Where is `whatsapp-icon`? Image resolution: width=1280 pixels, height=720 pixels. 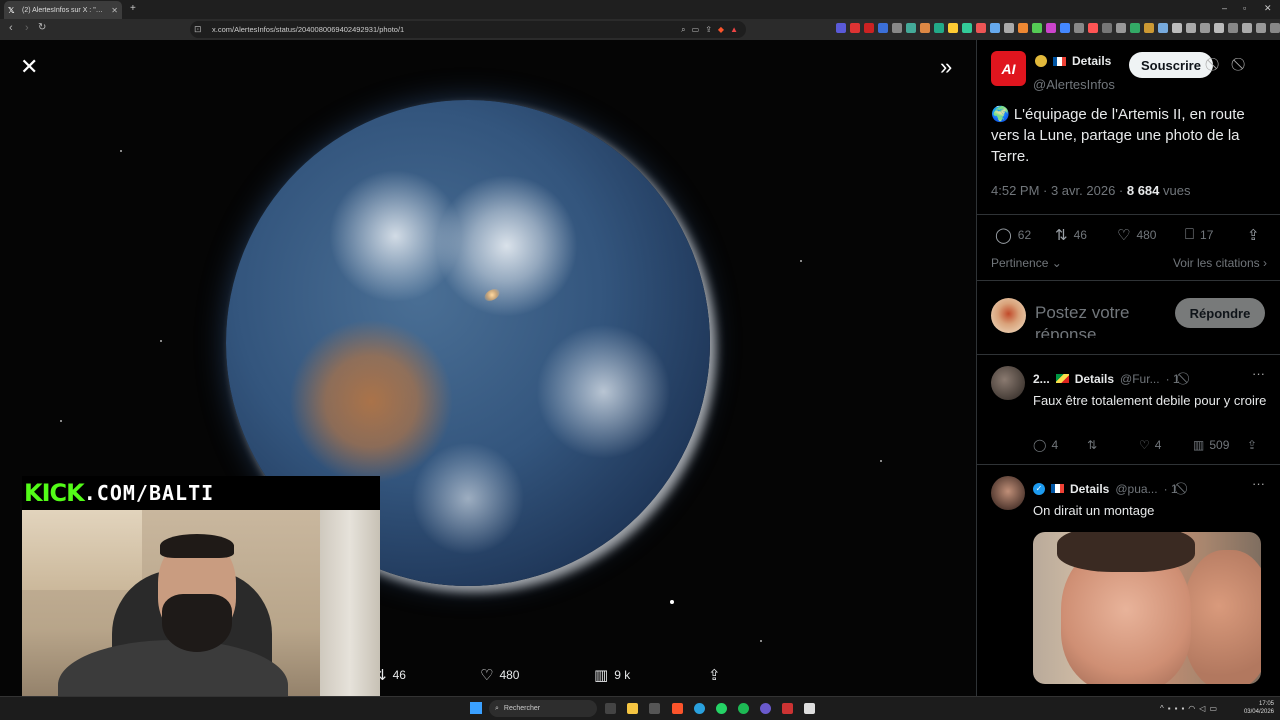
whatsapp-icon is located at coordinates (721, 708).